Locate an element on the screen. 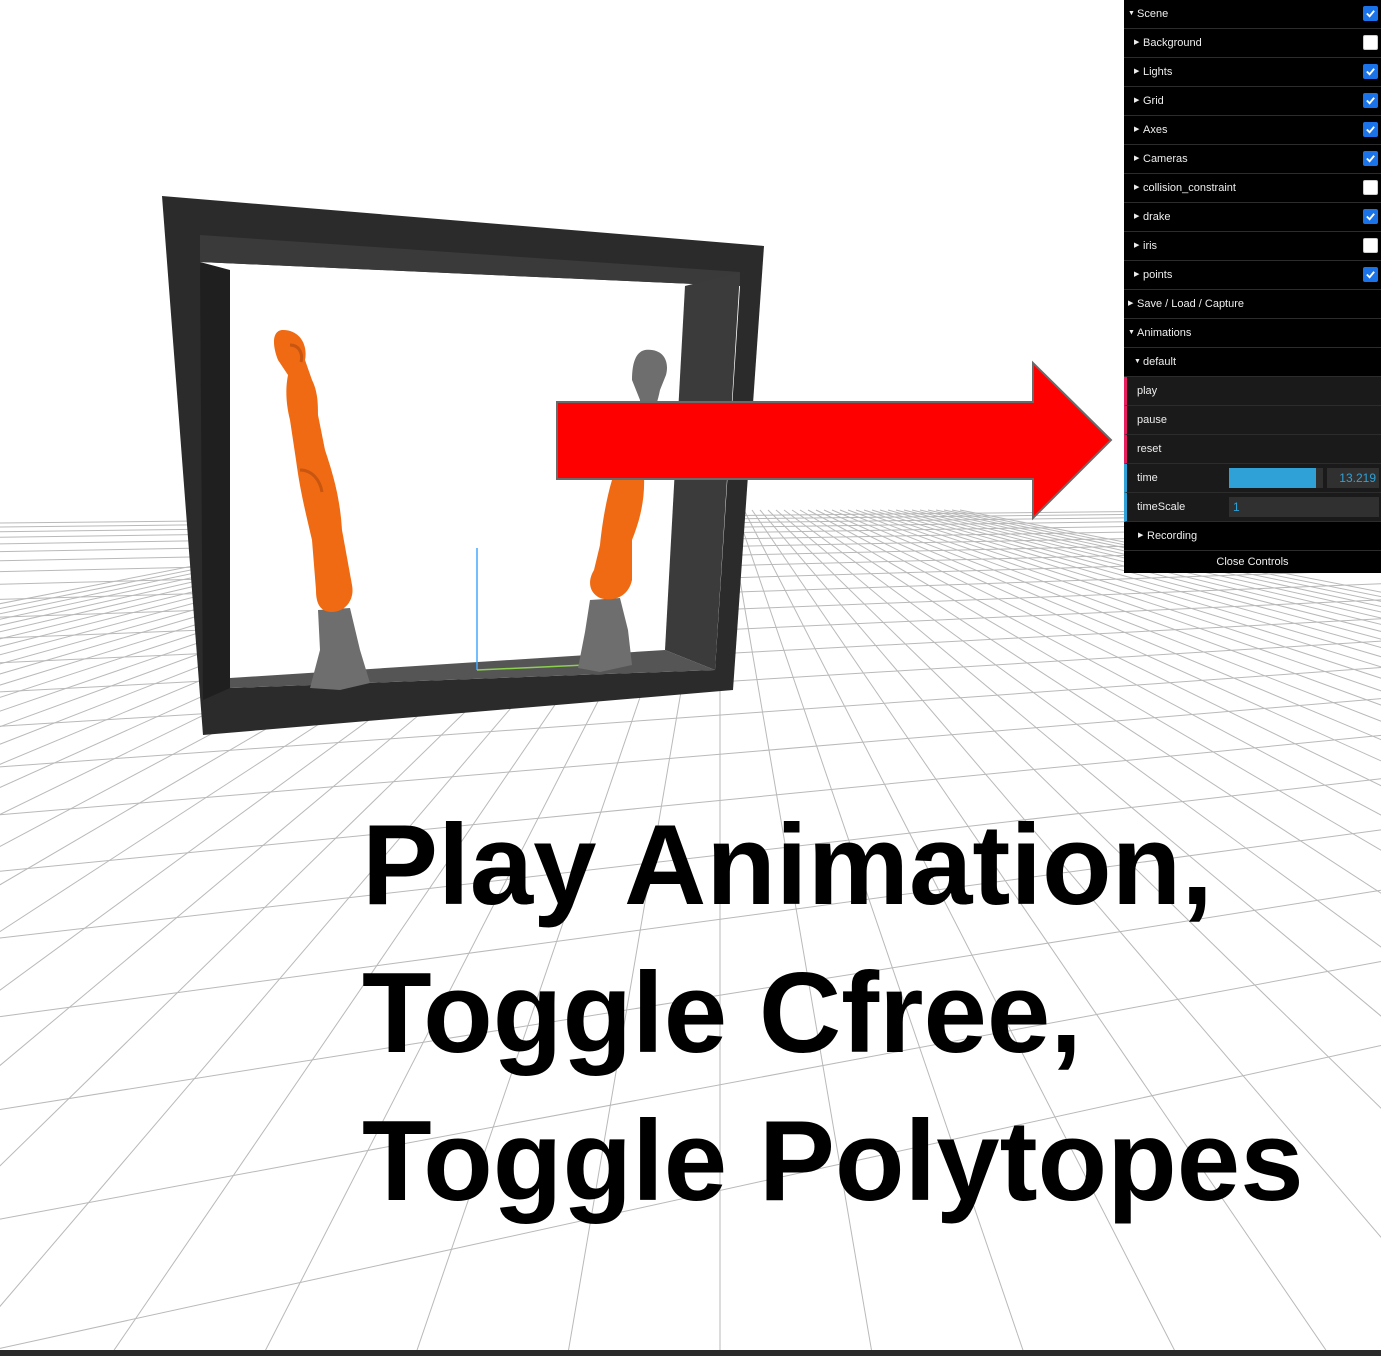 The width and height of the screenshot is (1381, 1356). scene-item-label: Cameras is located at coordinates (1165, 159).